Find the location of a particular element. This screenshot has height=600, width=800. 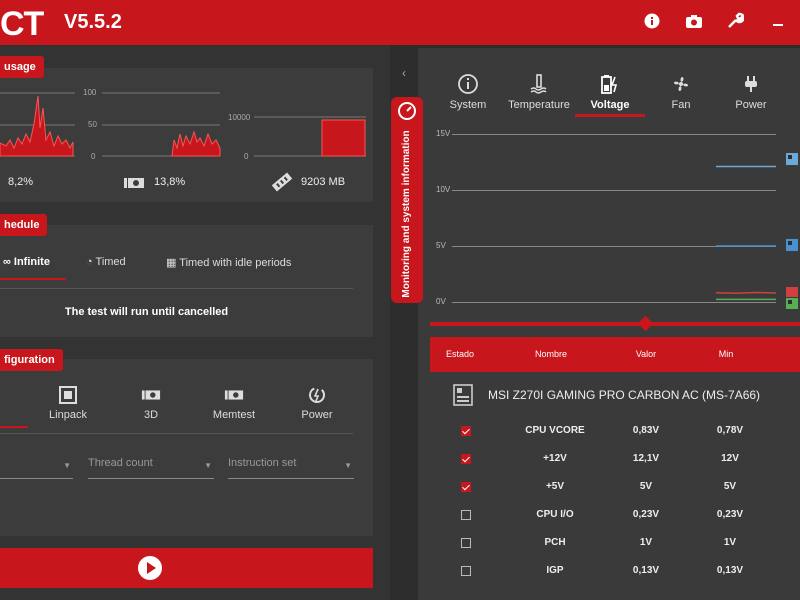

gpu-axis-100: 100 is located at coordinates (90, 92).